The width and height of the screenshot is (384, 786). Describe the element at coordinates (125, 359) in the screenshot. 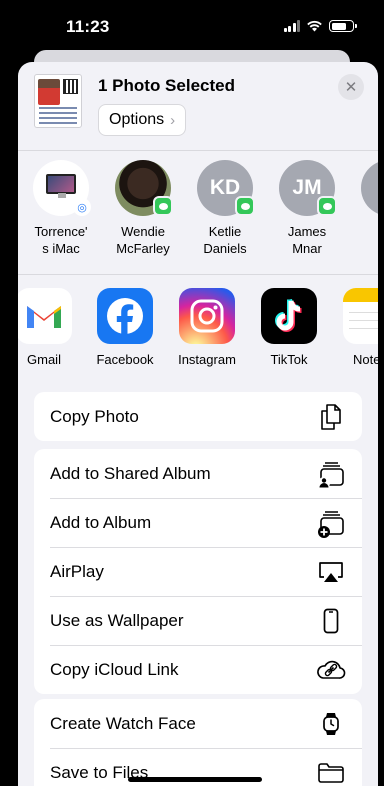

I see `app-label: Facebook` at that location.